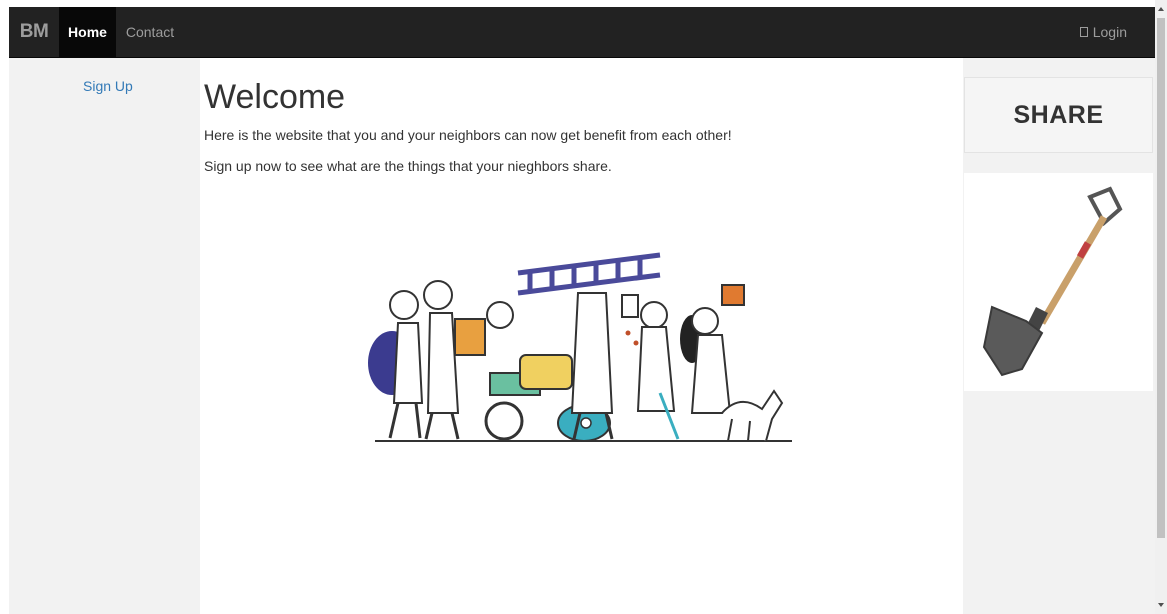  Describe the element at coordinates (580, 347) in the screenshot. I see `neighbors-sharing-illustration` at that location.